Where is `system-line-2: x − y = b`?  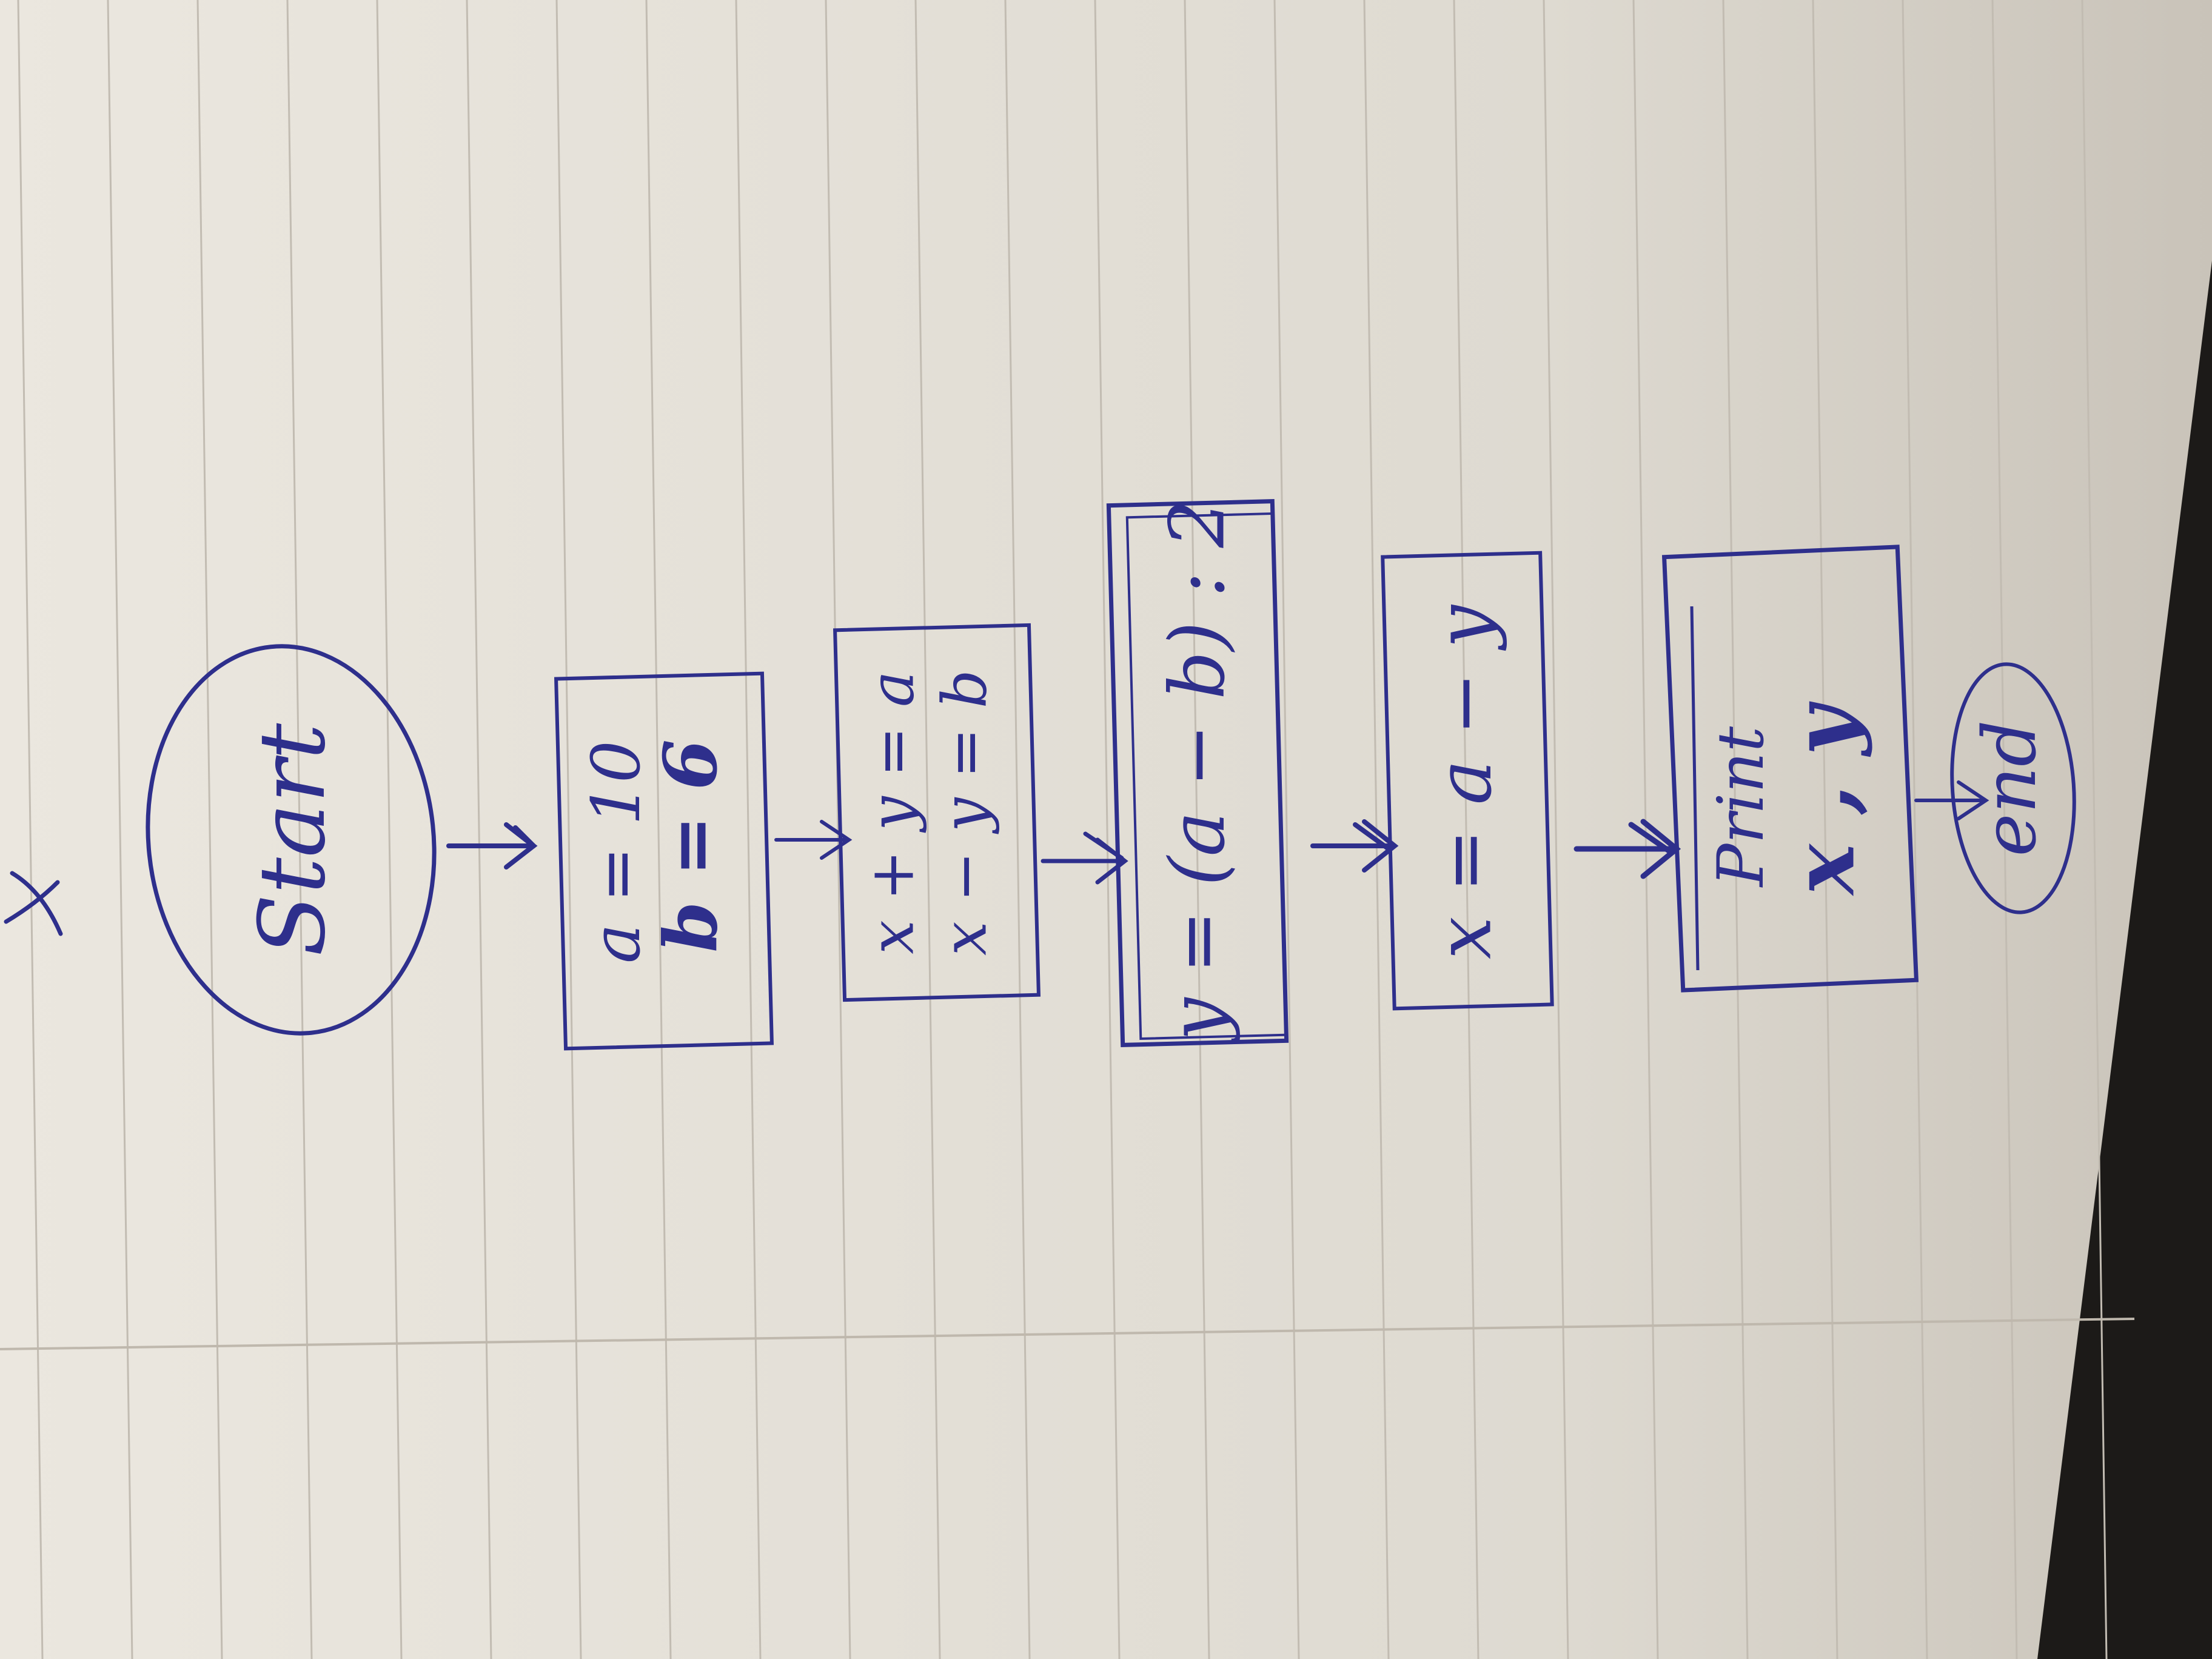
system-line-2: x − y = b is located at coordinates (965, 813).